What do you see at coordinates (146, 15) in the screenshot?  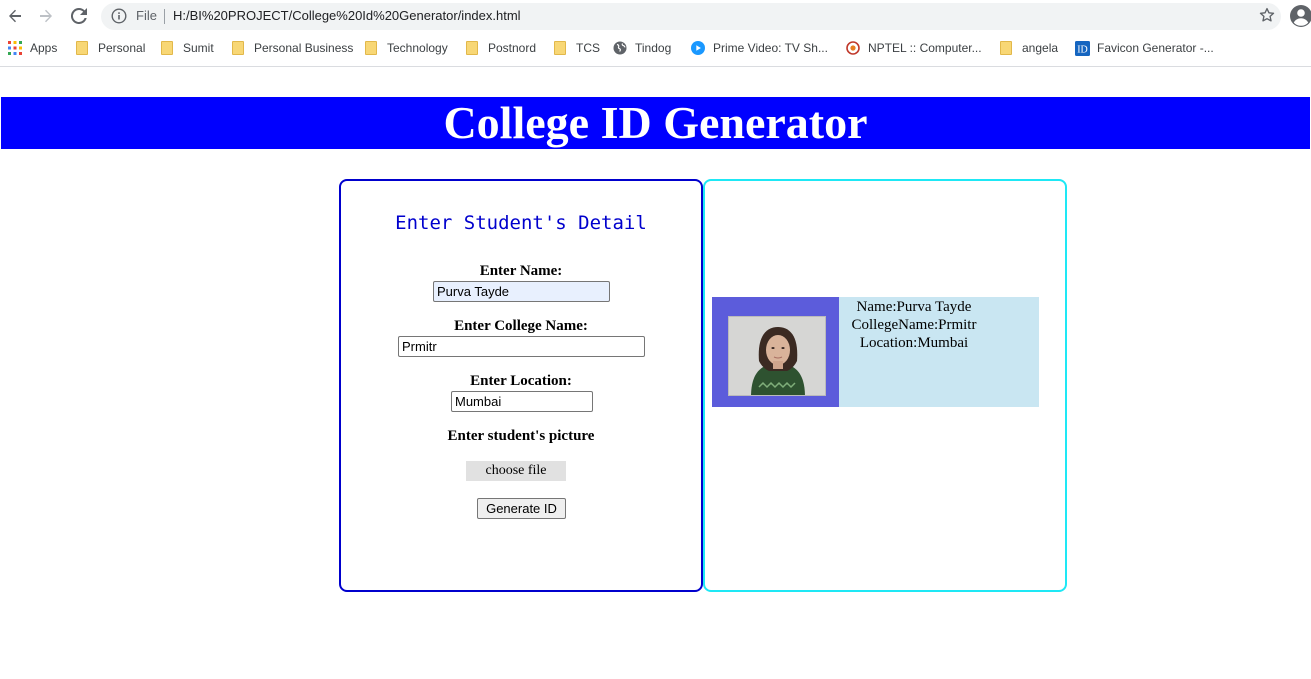 I see `scheme-label: File` at bounding box center [146, 15].